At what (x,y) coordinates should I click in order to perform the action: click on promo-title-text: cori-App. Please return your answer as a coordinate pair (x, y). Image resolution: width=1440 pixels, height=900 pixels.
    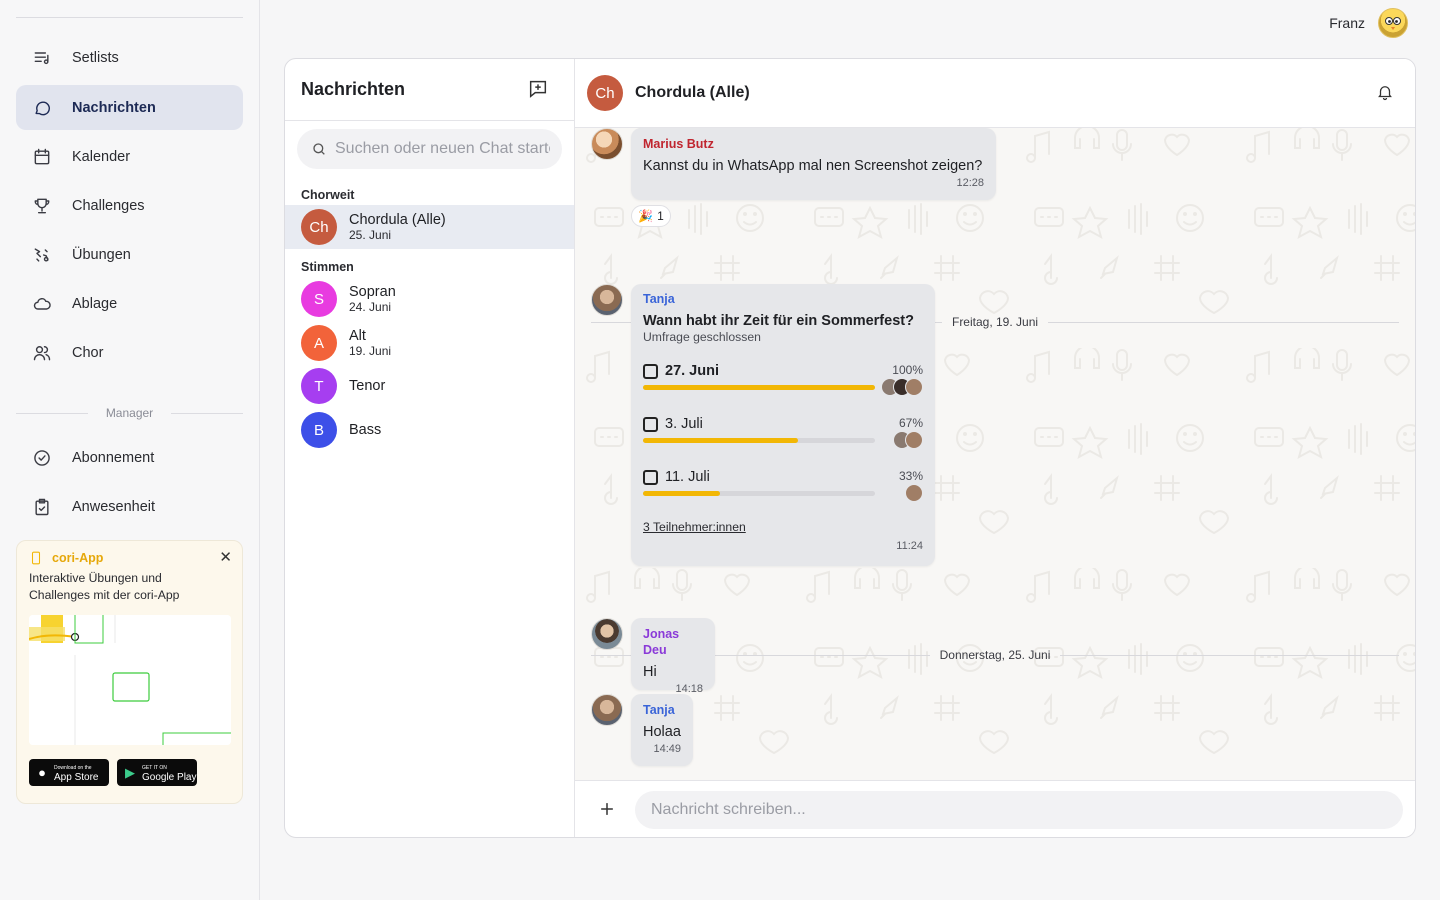
    Looking at the image, I should click on (78, 558).